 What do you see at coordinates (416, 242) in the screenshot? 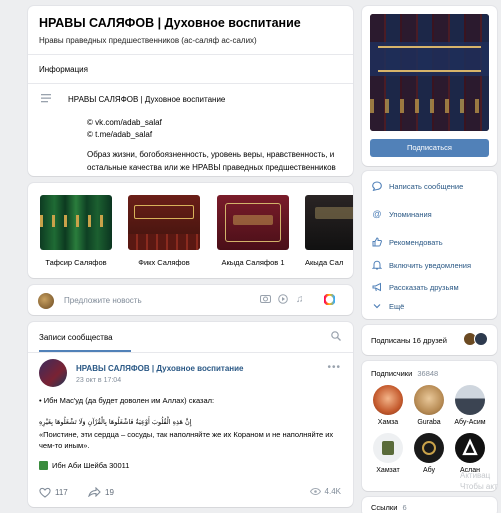
I see `menu-label: Рекомендовать` at bounding box center [416, 242].